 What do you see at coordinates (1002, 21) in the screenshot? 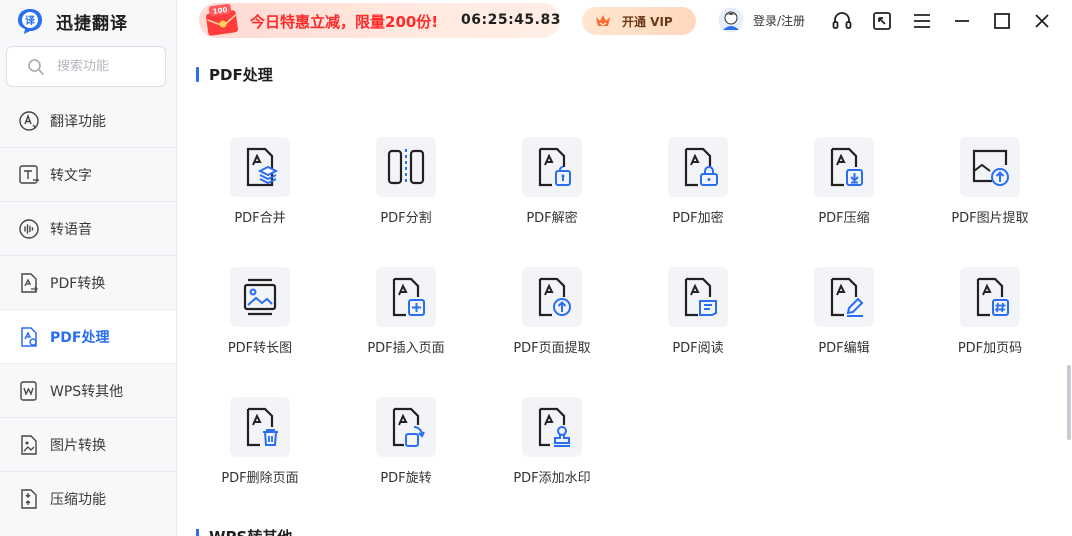
I see `maximize-icon` at bounding box center [1002, 21].